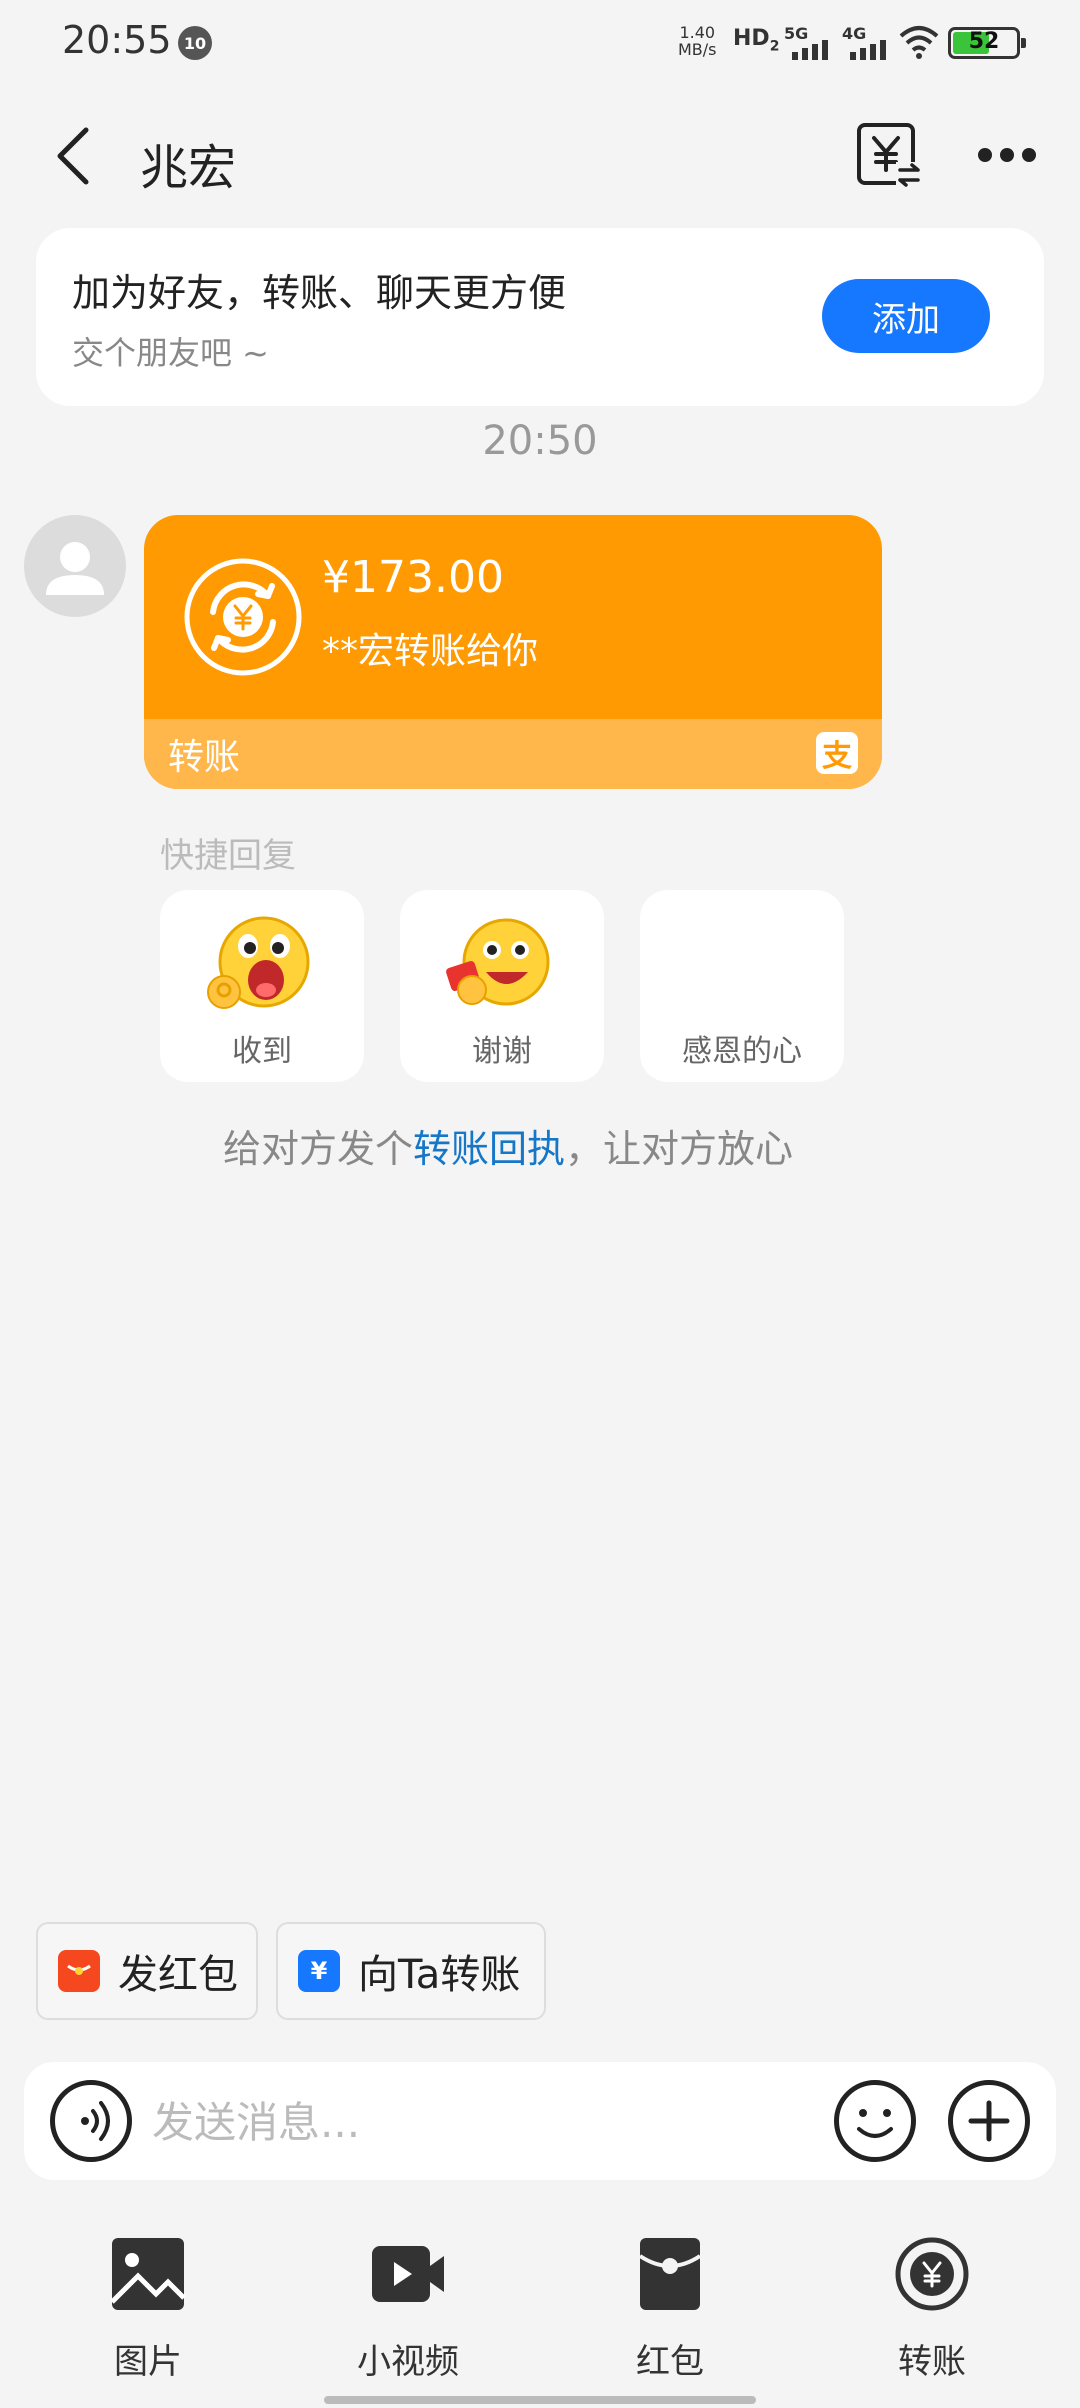 Image resolution: width=1080 pixels, height=2408 pixels. I want to click on quick-reply-label: 快捷回复, so click(228, 856).